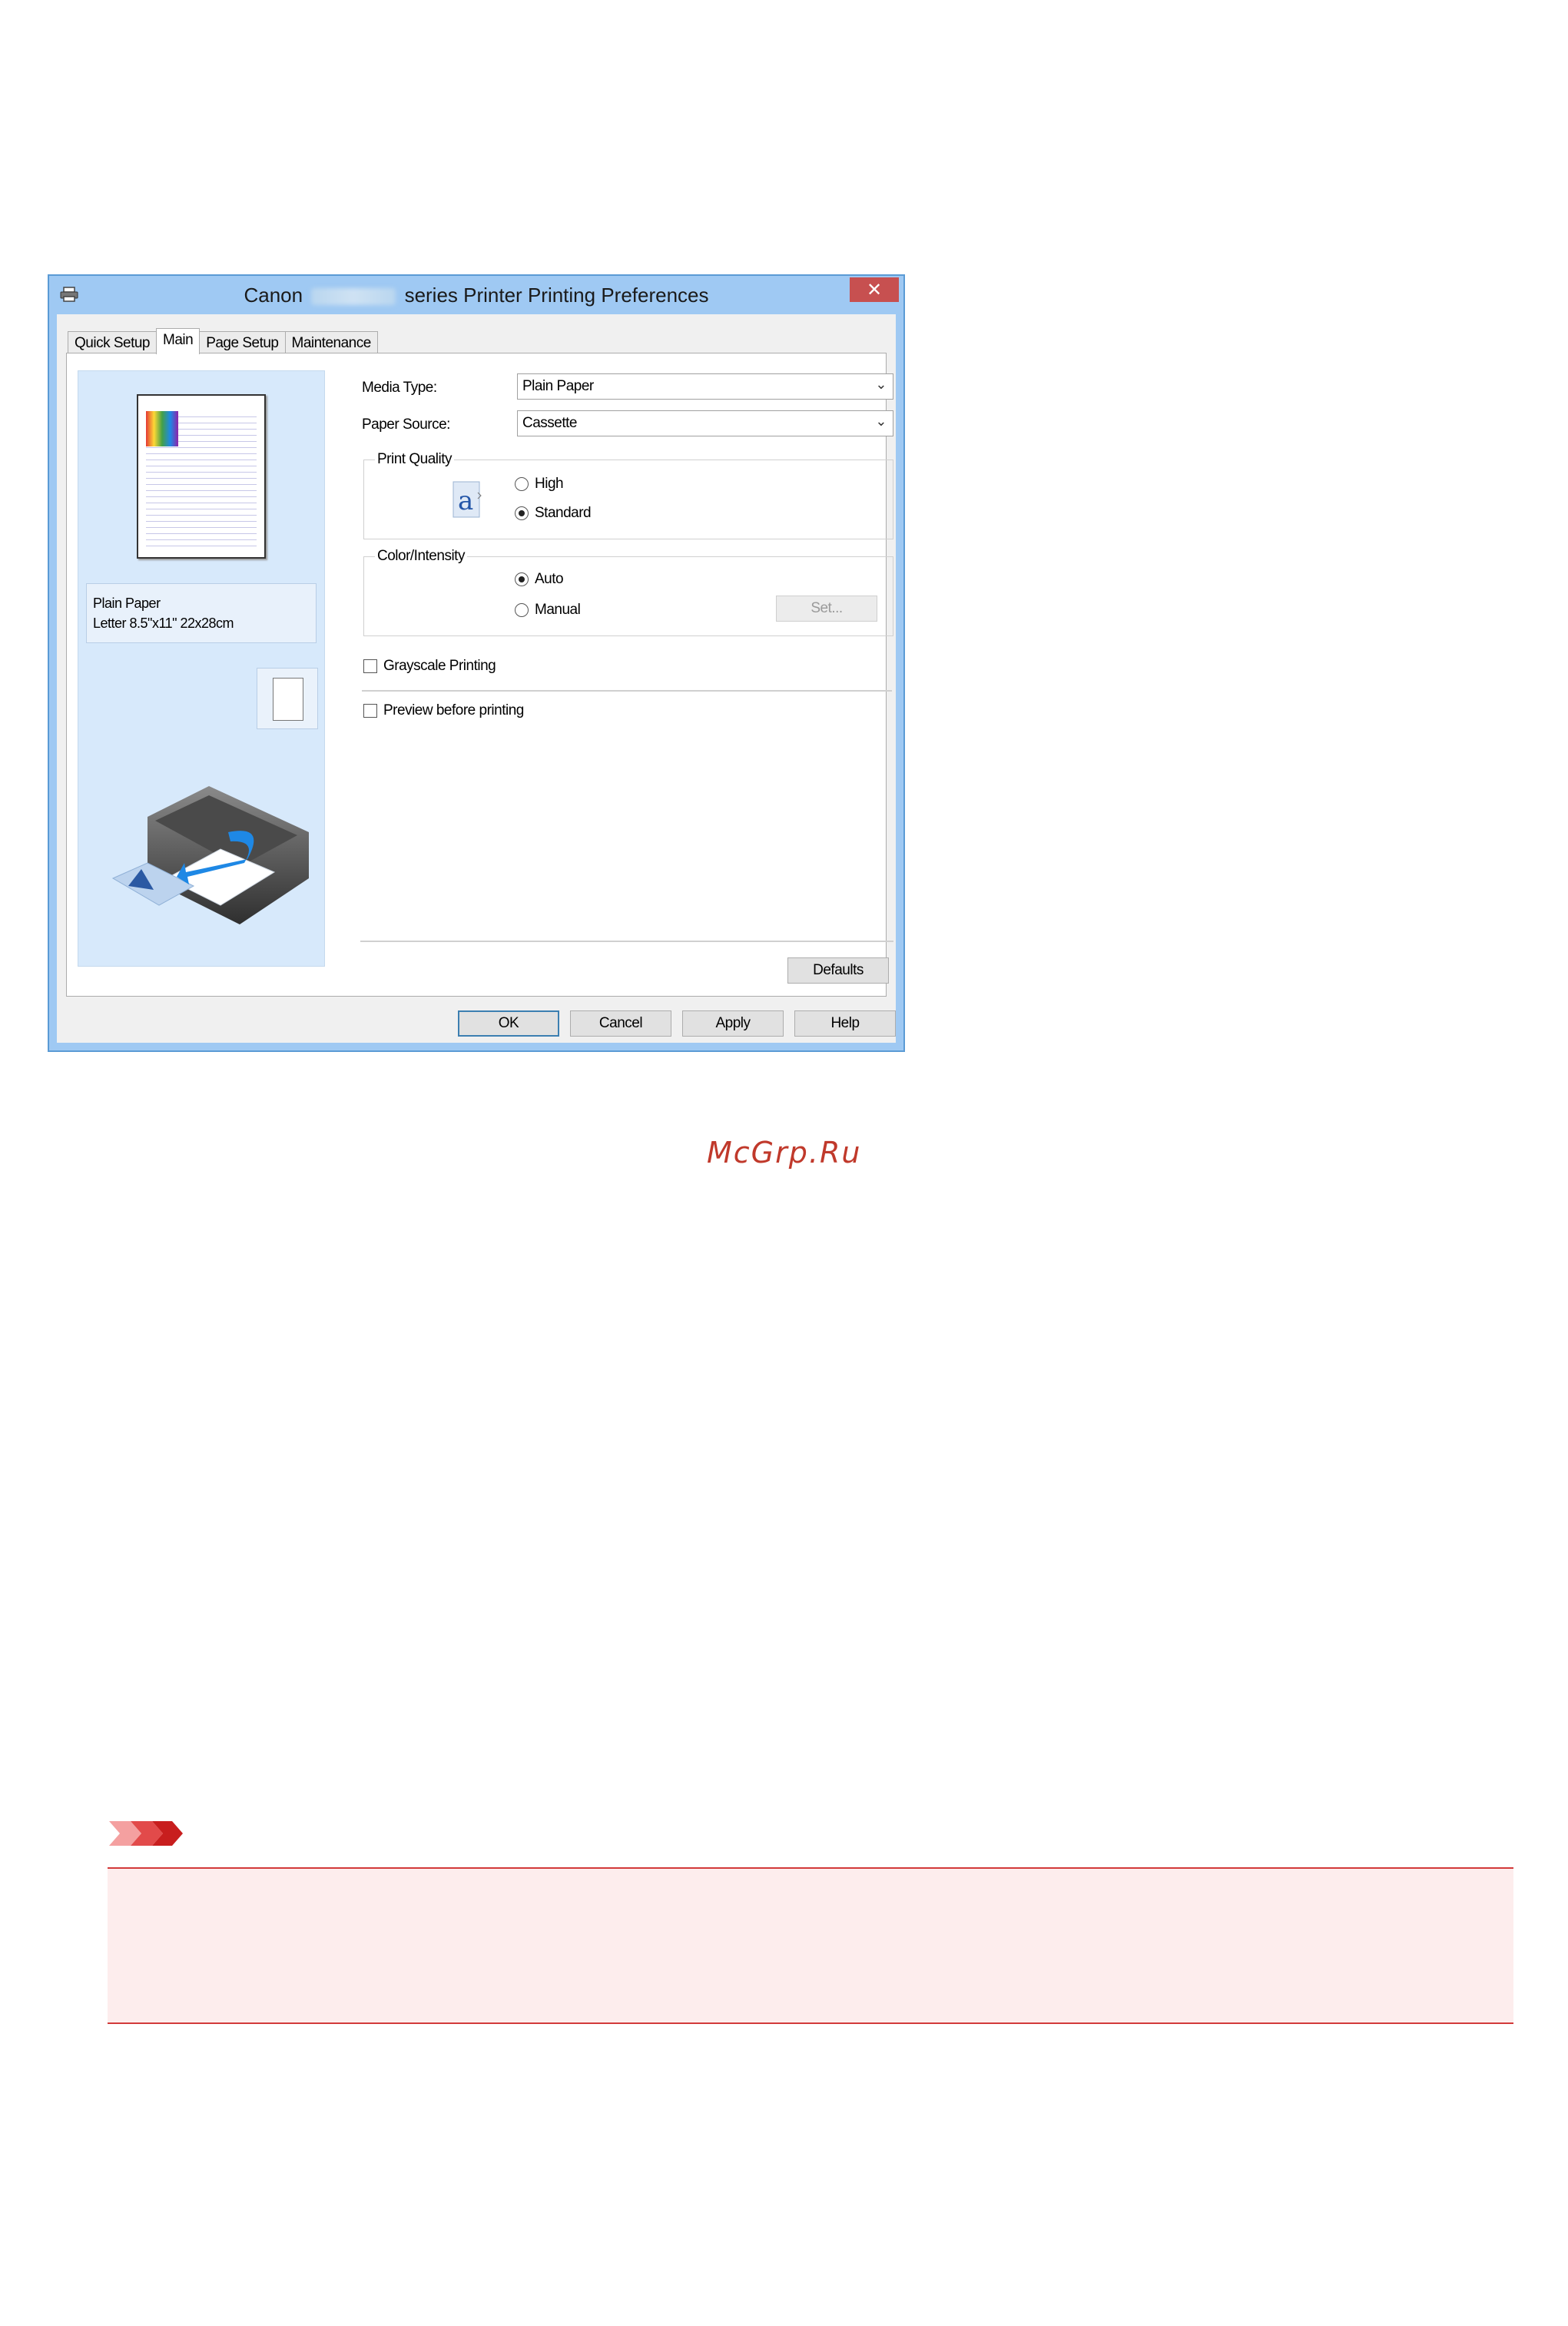 The height and width of the screenshot is (2326, 1568). Describe the element at coordinates (210, 855) in the screenshot. I see `printer-illustration-icon` at that location.